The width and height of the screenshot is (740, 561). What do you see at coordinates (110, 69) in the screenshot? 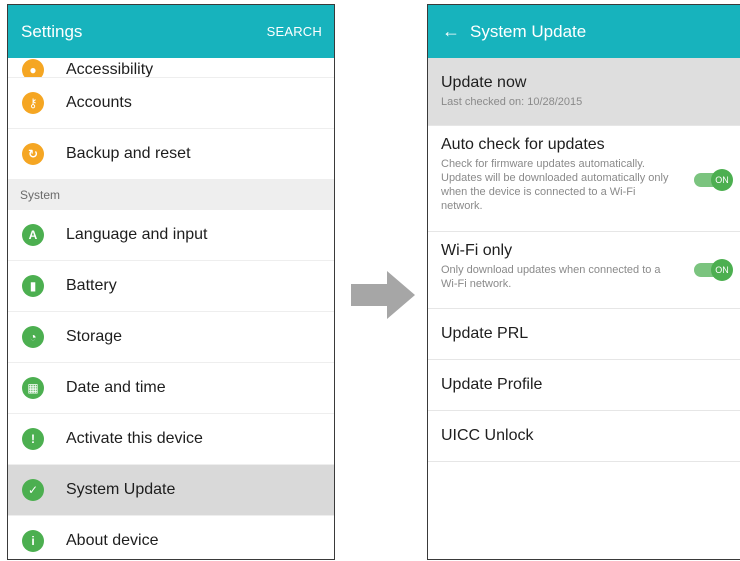
I see `settings-item-label: Accessibility` at bounding box center [110, 69].